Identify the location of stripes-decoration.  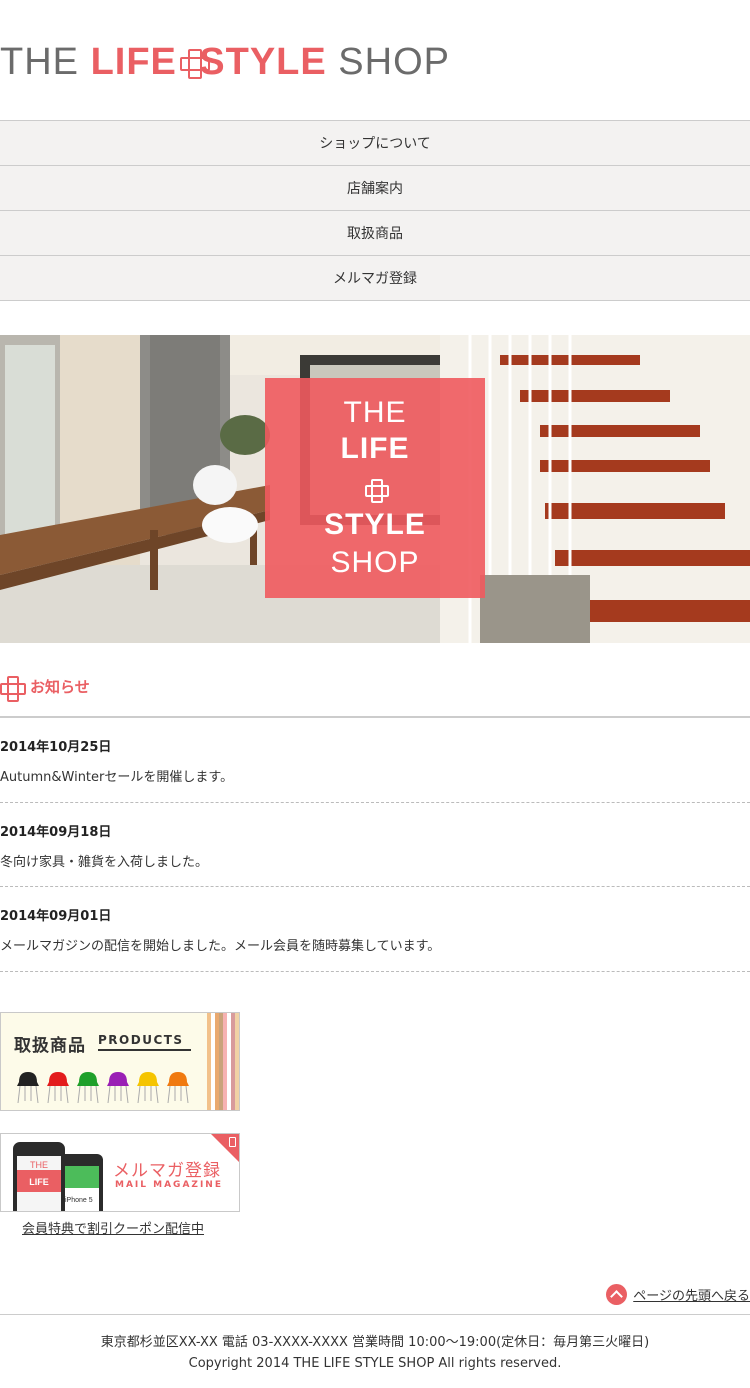
(223, 1061).